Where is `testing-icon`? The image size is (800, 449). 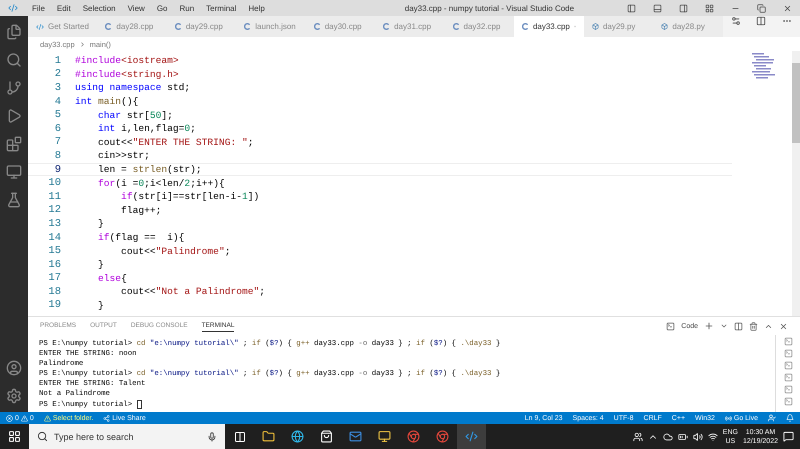
testing-icon is located at coordinates (14, 200).